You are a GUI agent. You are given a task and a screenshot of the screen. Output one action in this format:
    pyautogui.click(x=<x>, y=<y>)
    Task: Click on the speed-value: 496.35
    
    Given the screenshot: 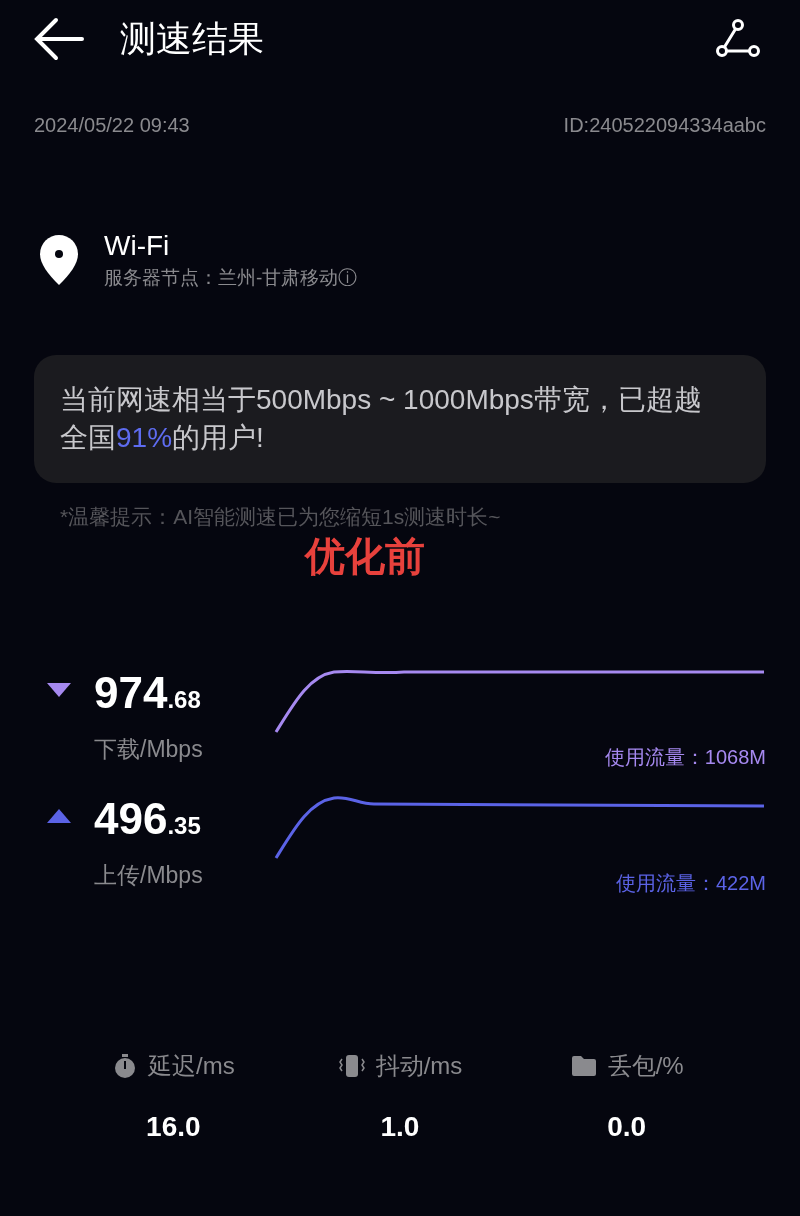 What is the action you would take?
    pyautogui.click(x=148, y=819)
    